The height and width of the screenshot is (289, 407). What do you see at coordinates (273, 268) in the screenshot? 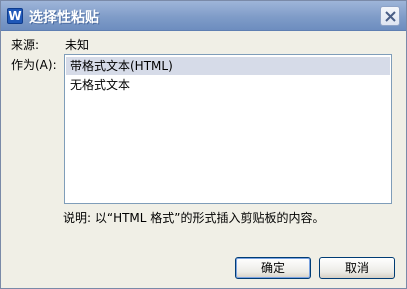
I see `ok-button: 确定` at bounding box center [273, 268].